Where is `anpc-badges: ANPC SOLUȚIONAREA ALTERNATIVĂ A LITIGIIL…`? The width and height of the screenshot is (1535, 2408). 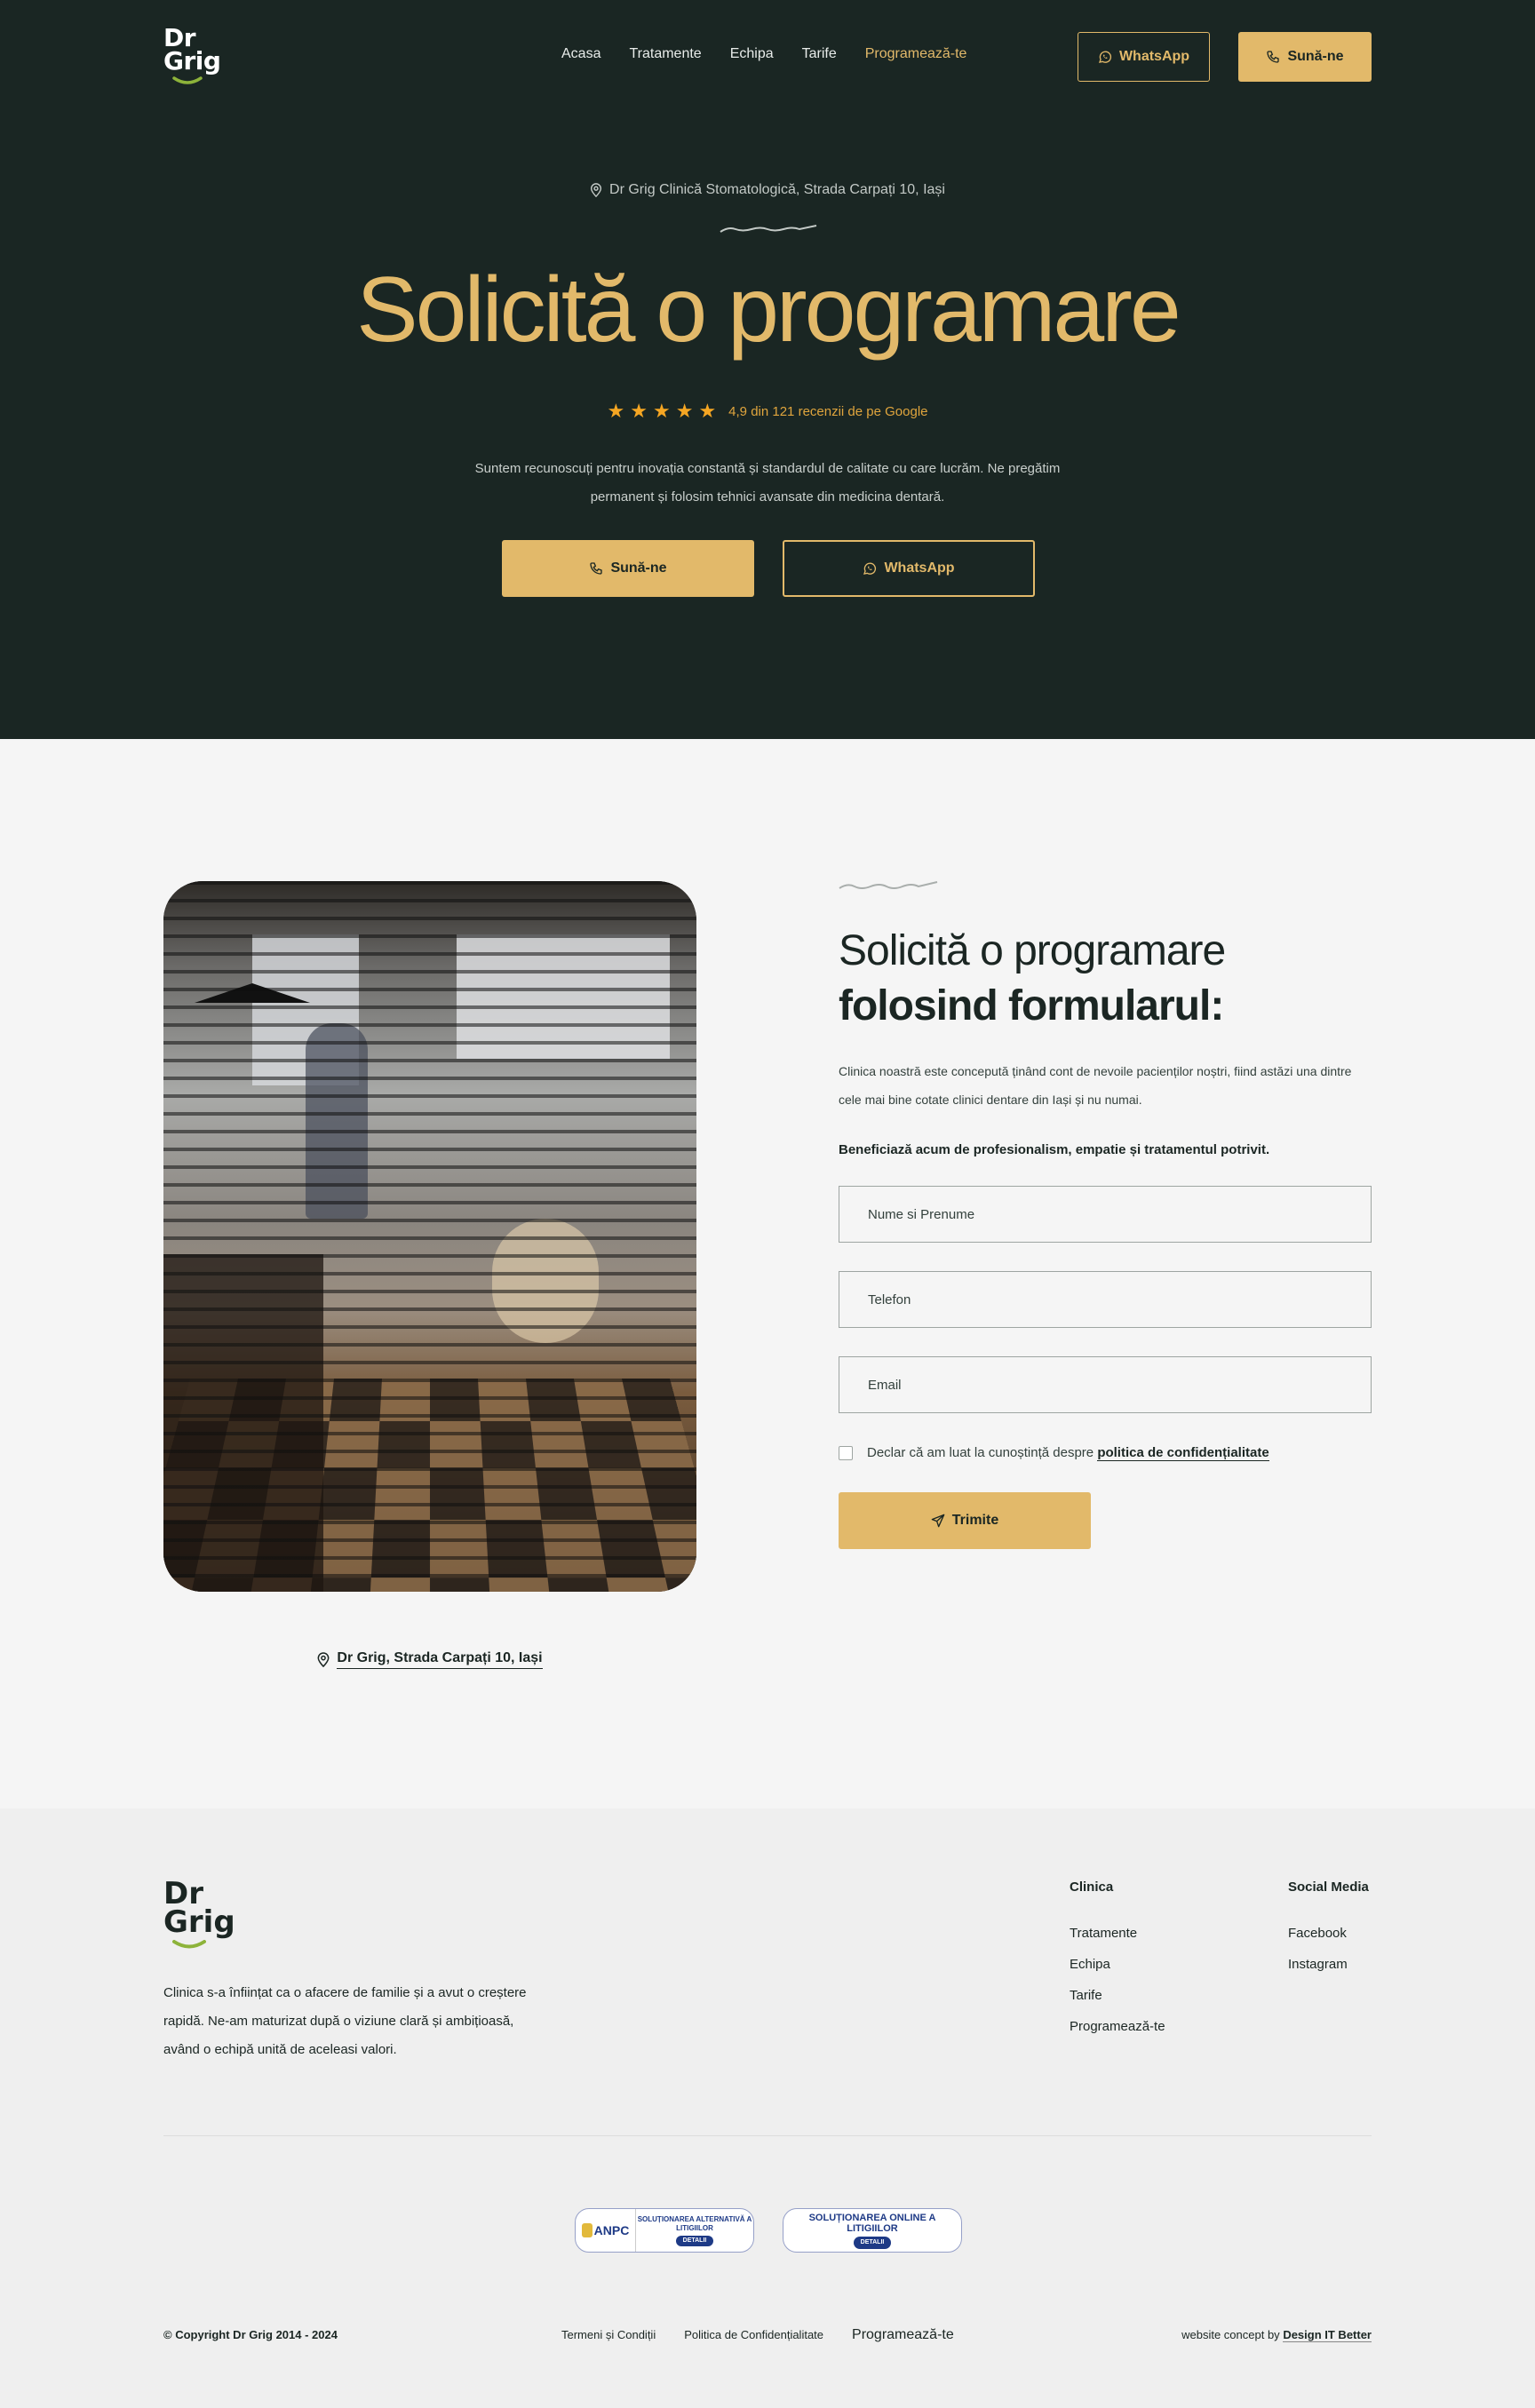 anpc-badges: ANPC SOLUȚIONAREA ALTERNATIVĂ A LITIGIIL… is located at coordinates (768, 2230).